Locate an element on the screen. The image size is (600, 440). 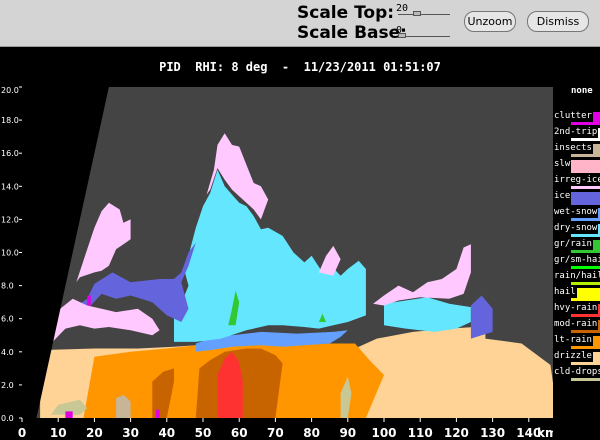
legend-item: ice is located at coordinates (576, 198).